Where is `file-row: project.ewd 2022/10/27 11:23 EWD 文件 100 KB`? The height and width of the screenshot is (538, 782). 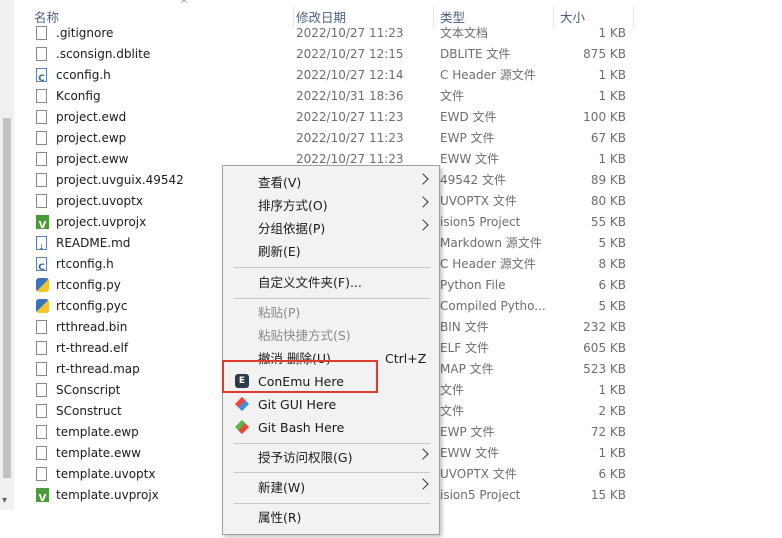
file-row: project.ewd 2022/10/27 11:23 EWD 文件 100 KB is located at coordinates (398, 117).